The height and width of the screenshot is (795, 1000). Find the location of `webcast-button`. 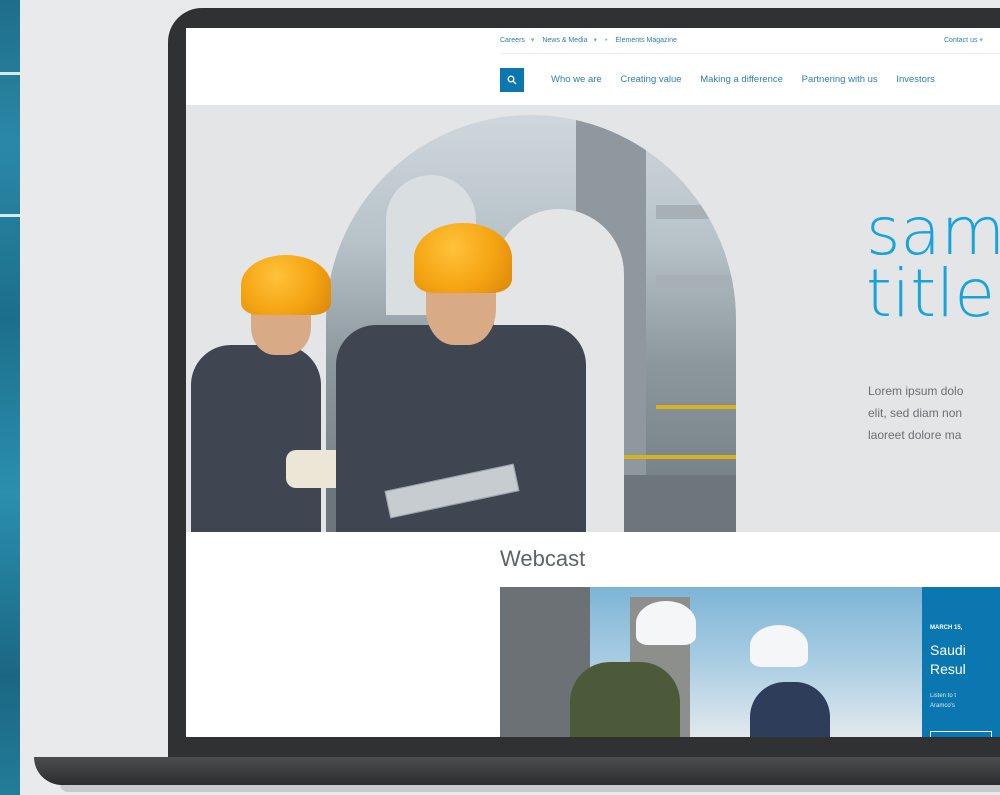

webcast-button is located at coordinates (961, 734).